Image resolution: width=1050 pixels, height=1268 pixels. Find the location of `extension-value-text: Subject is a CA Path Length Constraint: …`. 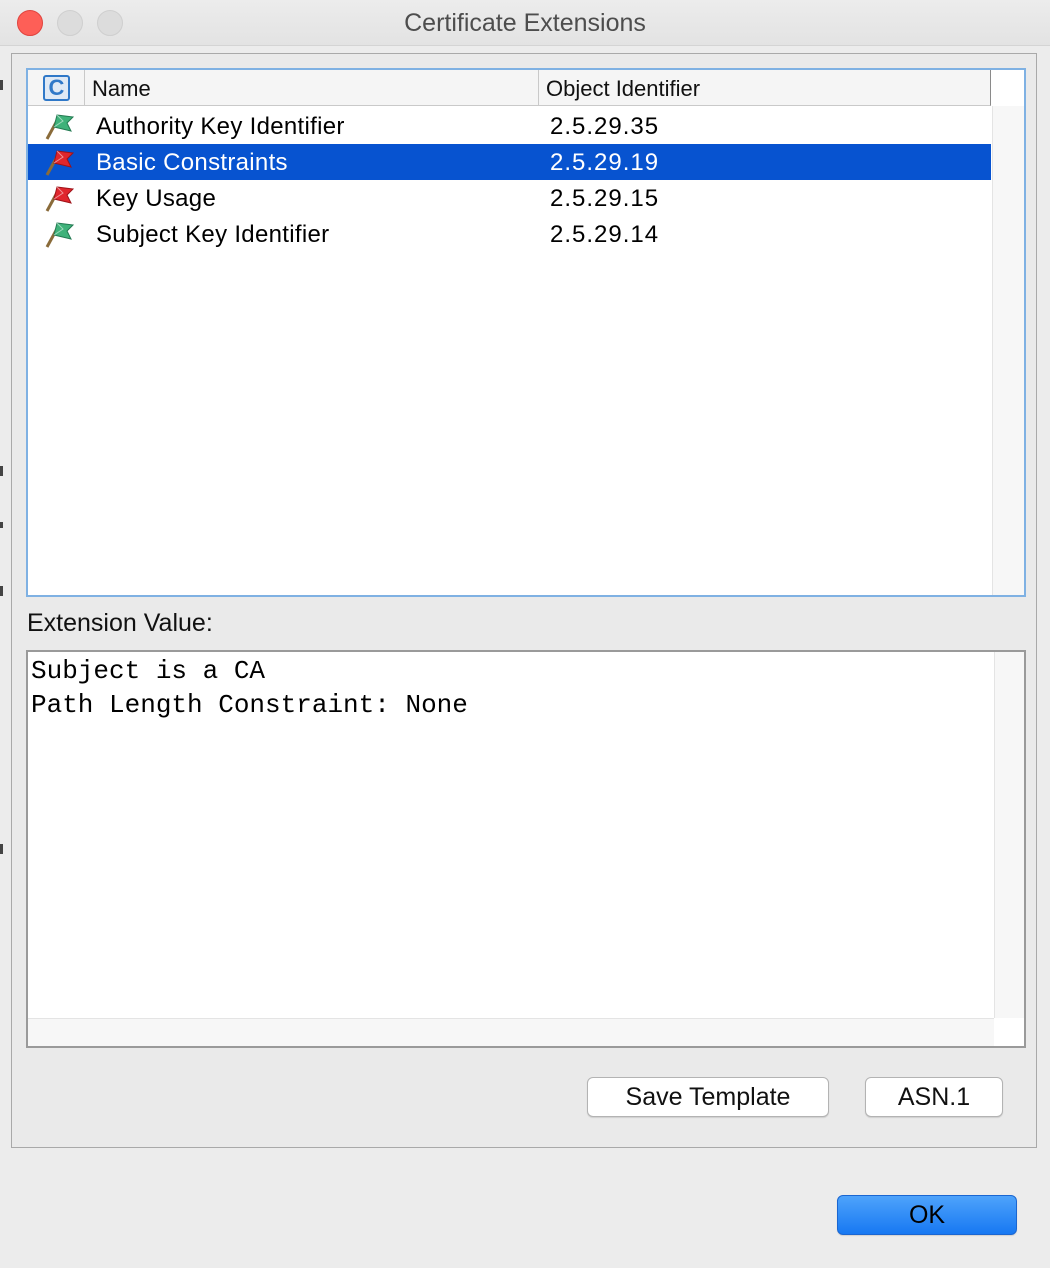

extension-value-text: Subject is a CA Path Length Constraint: … is located at coordinates (249, 688).